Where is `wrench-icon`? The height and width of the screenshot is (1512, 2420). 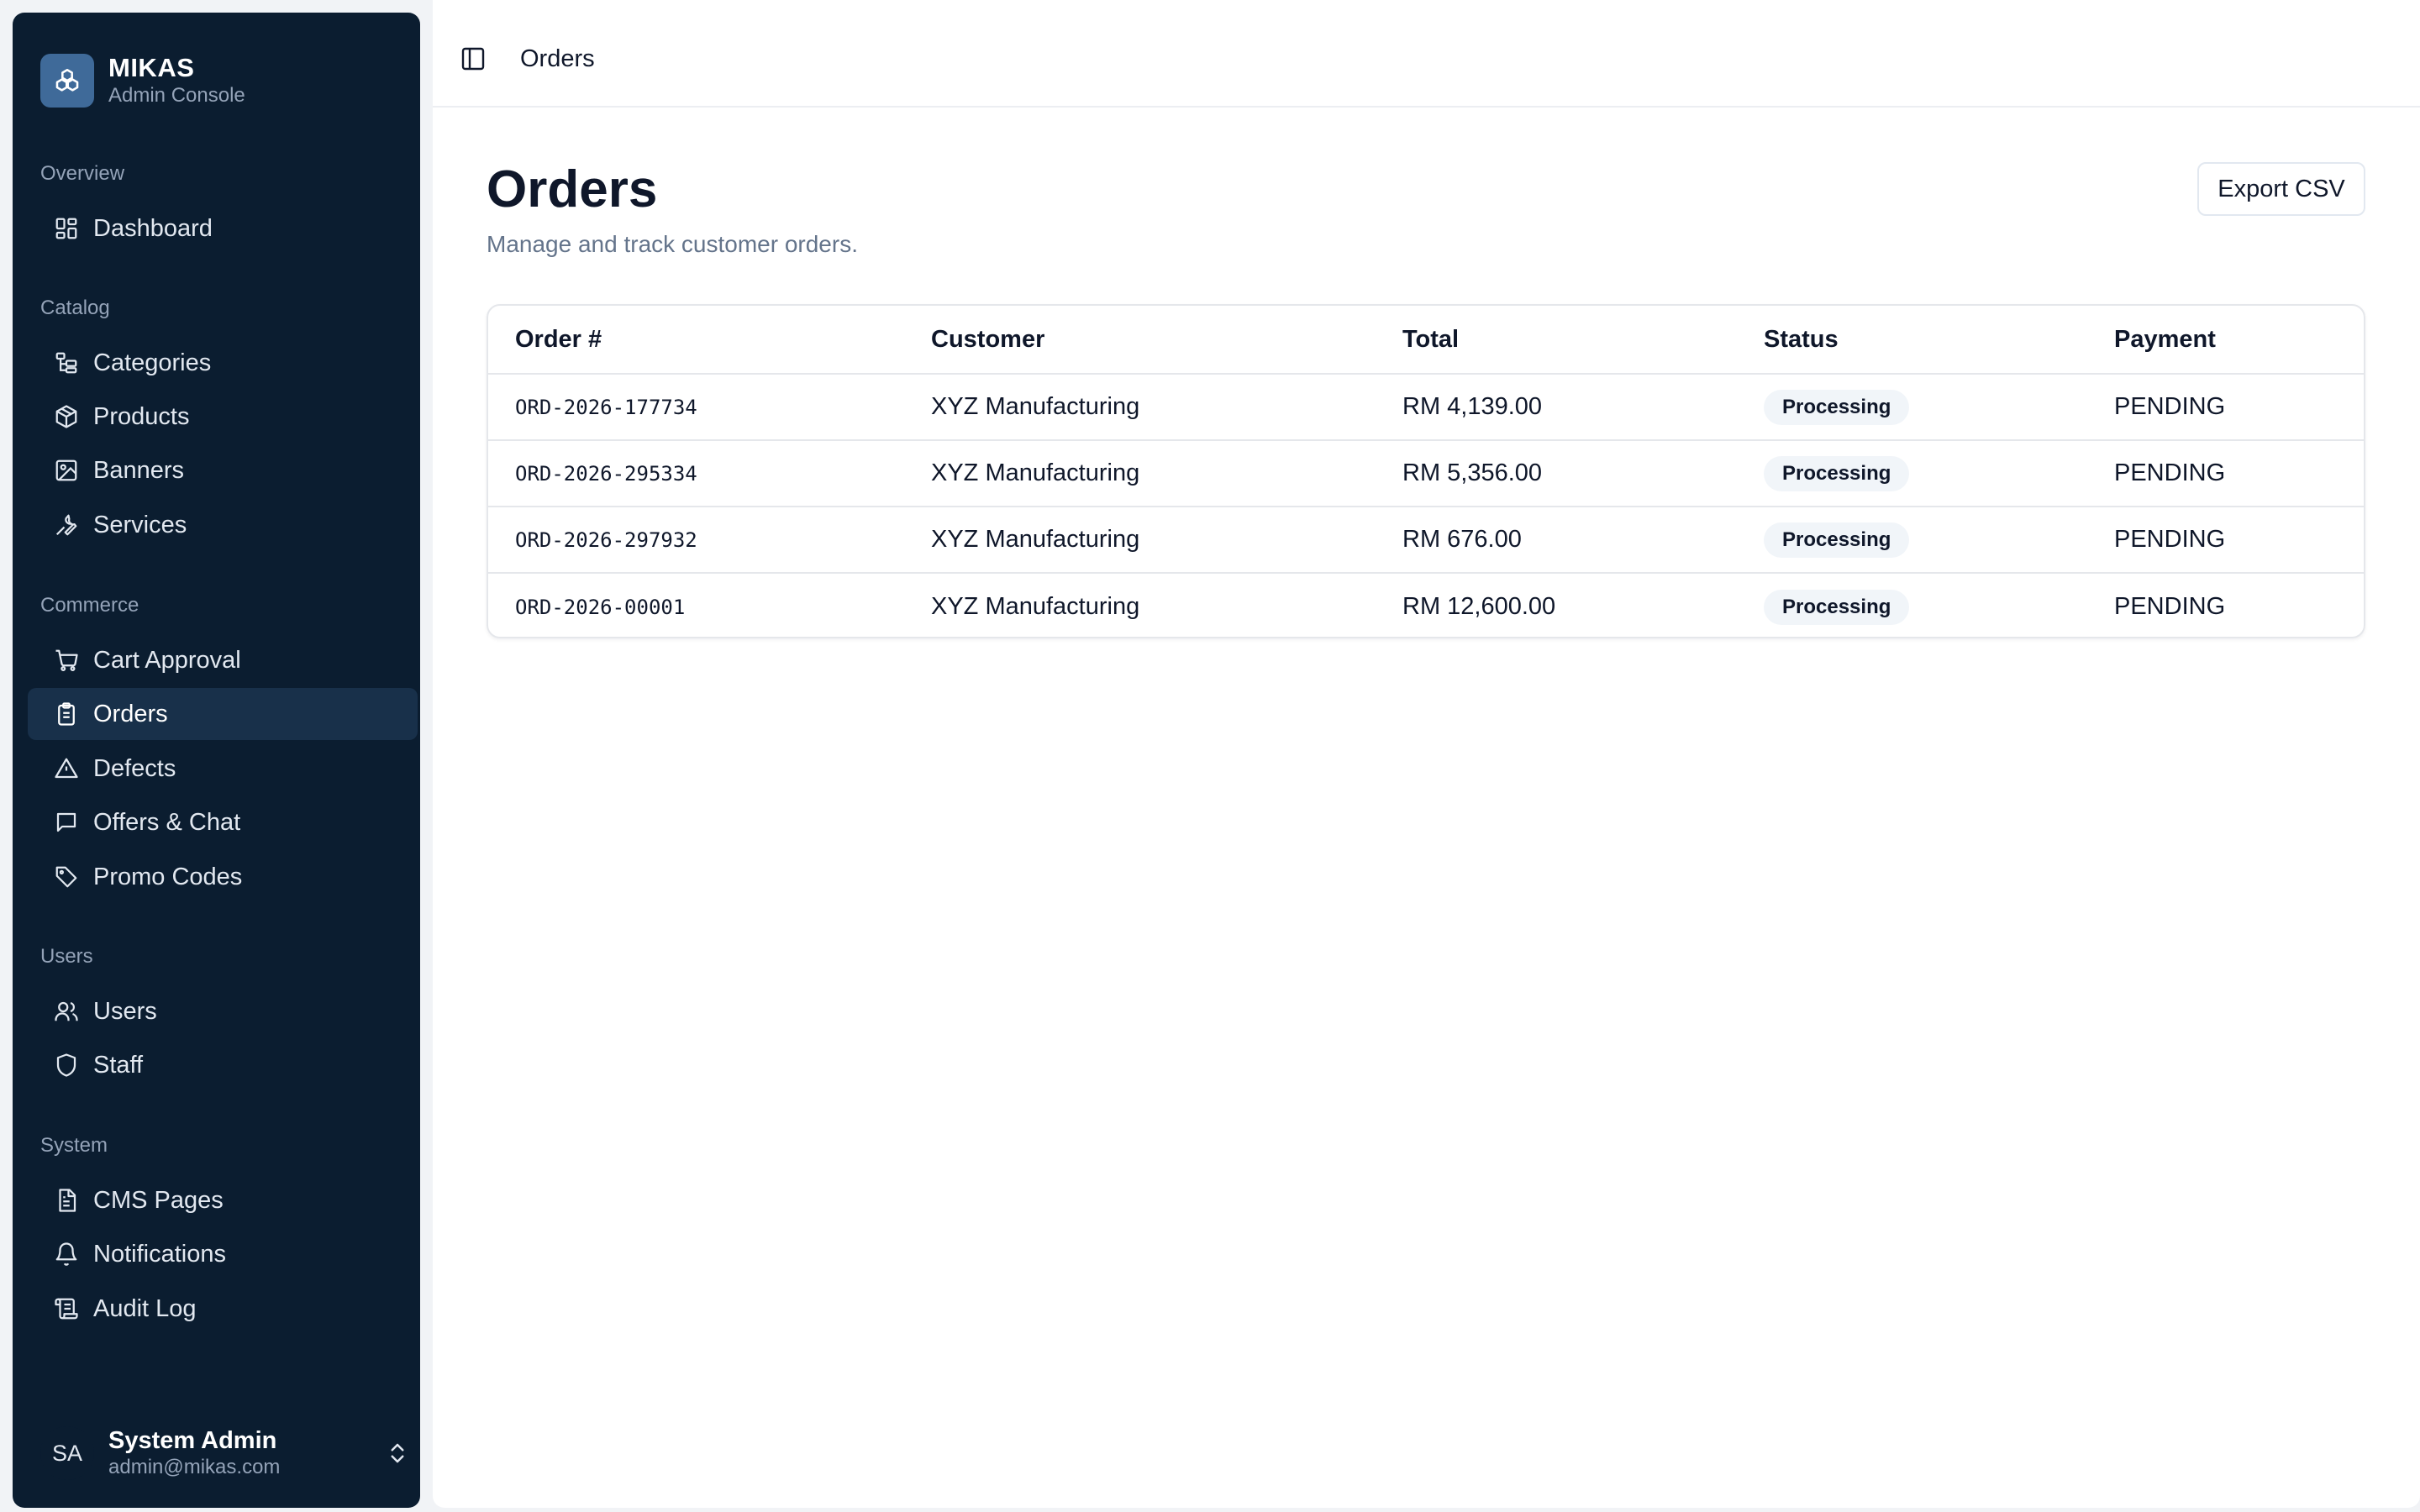 wrench-icon is located at coordinates (66, 525).